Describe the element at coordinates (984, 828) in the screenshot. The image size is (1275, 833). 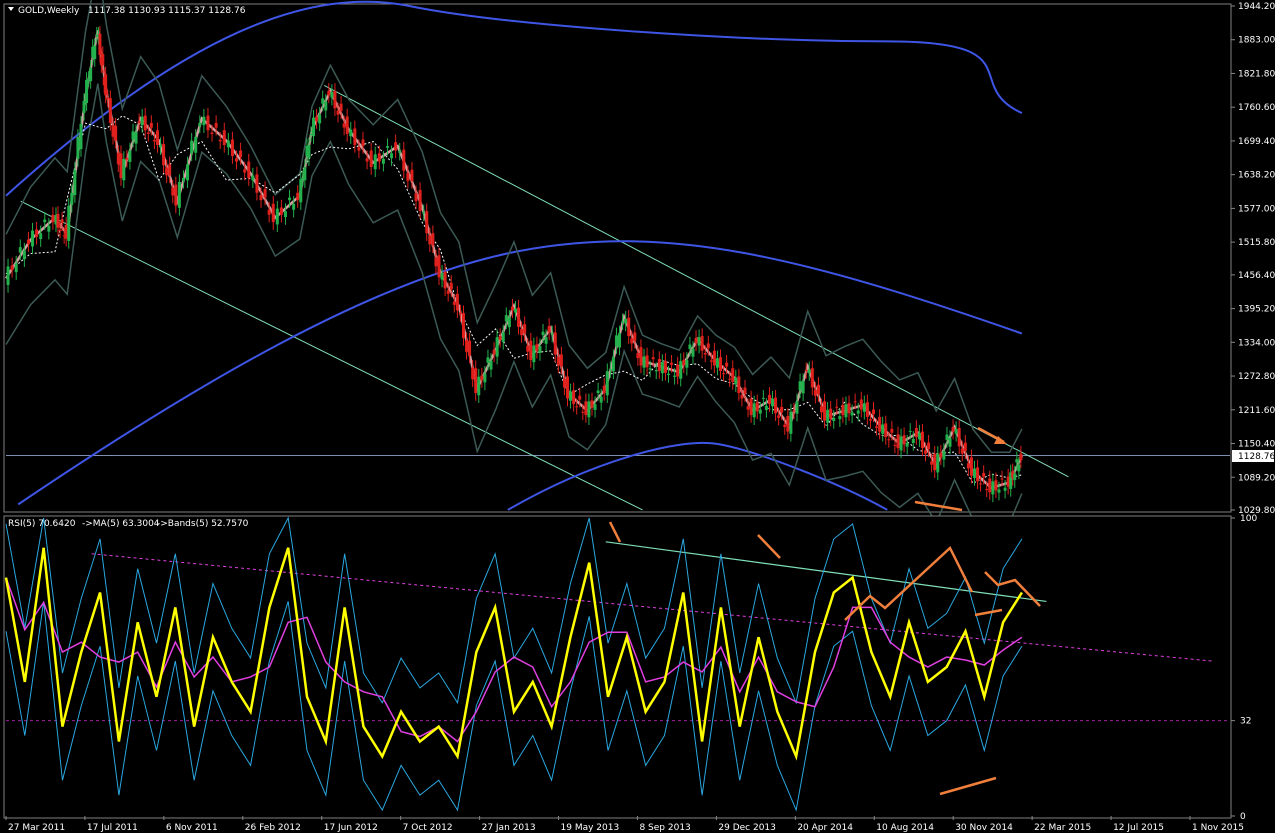
I see `time-tick-label: 30 Nov 2014` at that location.